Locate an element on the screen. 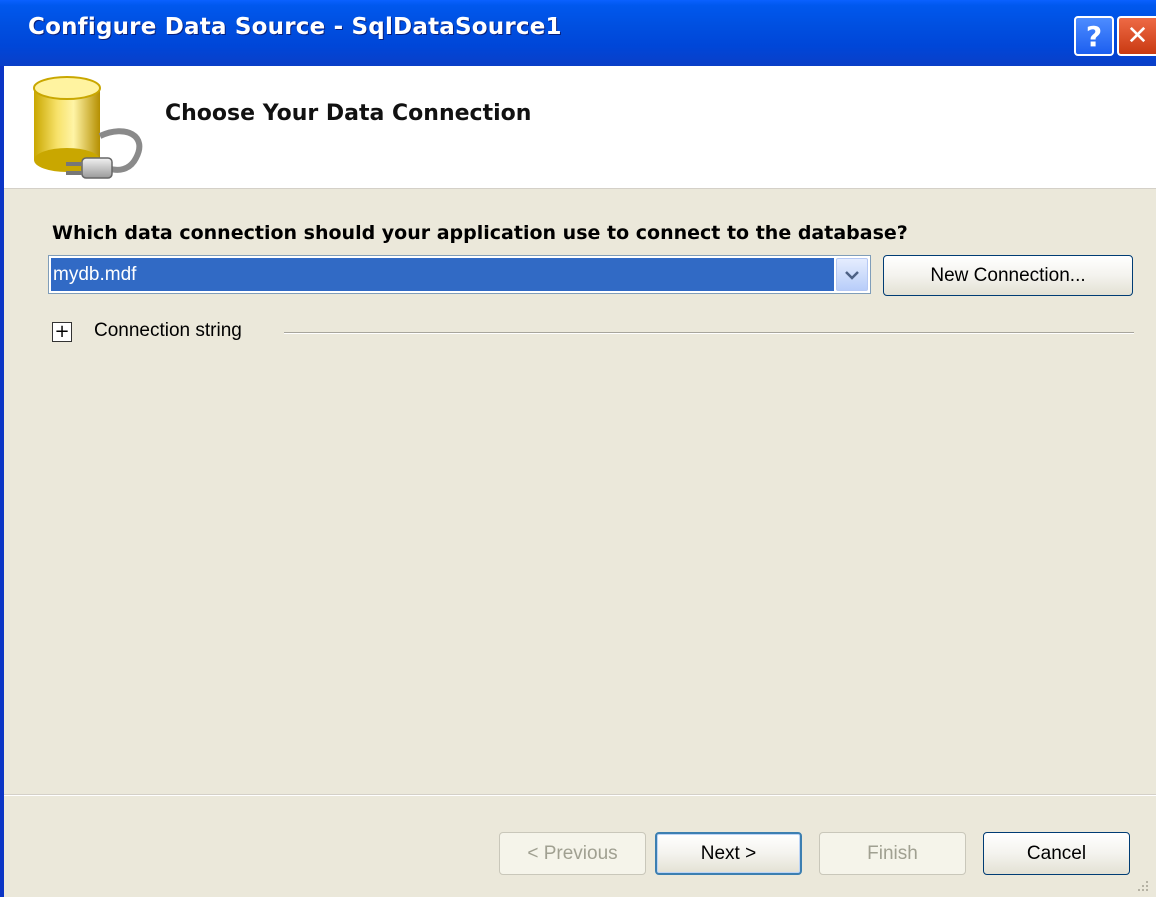 This screenshot has height=897, width=1156. connection-string-label: Connection string is located at coordinates (168, 331).